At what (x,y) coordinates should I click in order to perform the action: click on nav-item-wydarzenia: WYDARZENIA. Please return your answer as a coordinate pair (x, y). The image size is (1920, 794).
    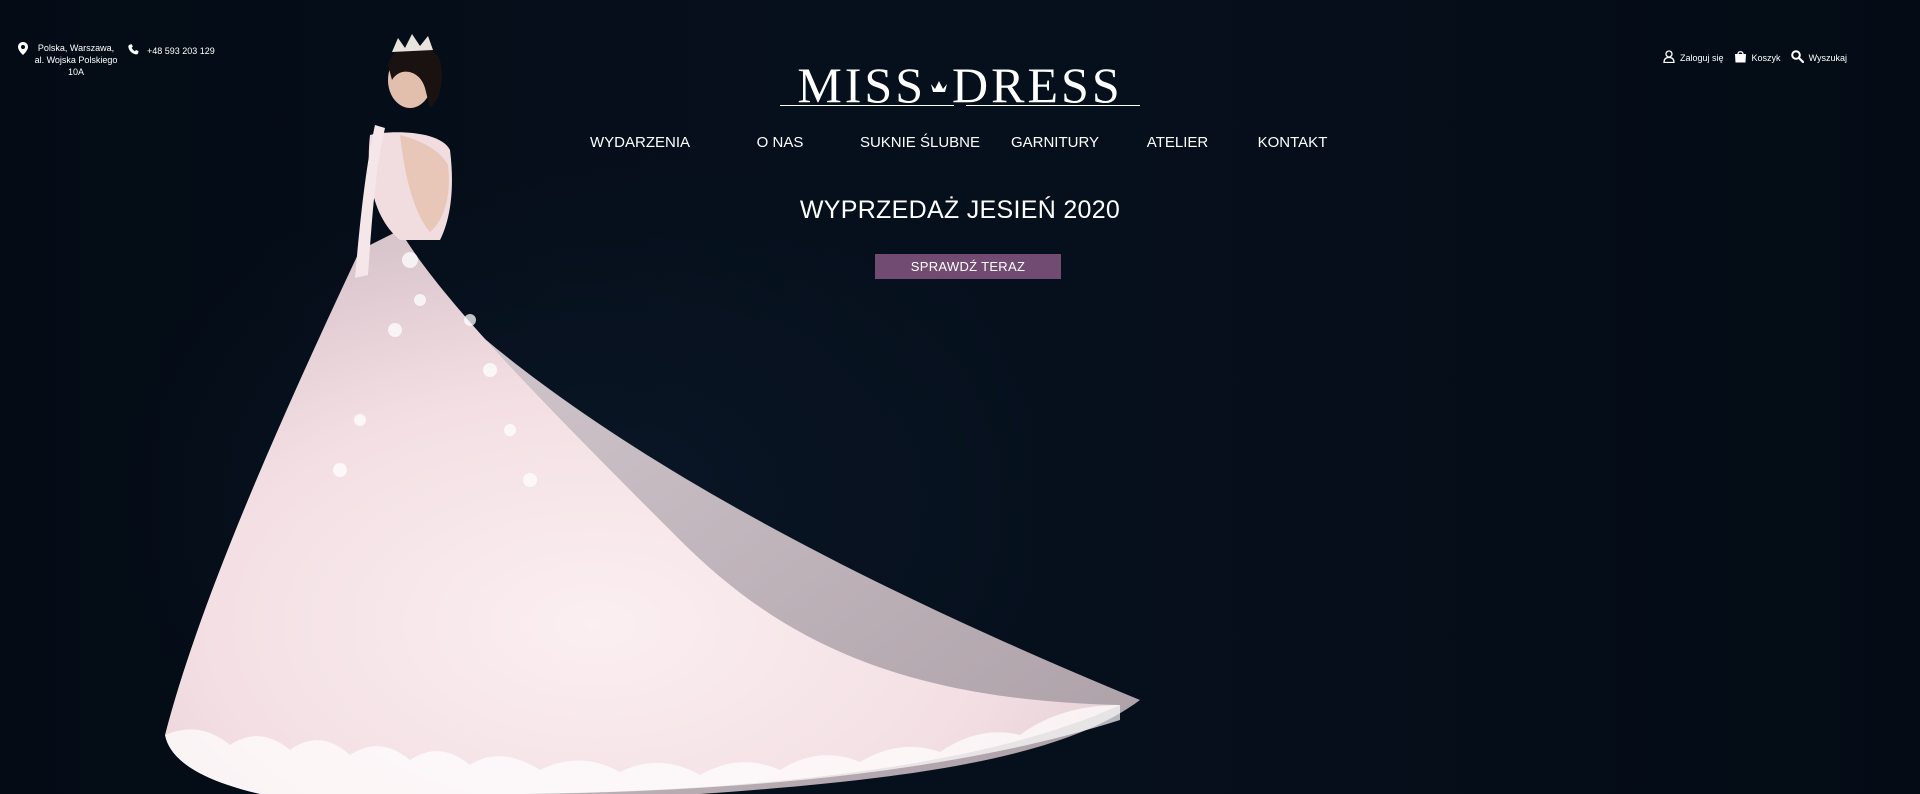
    Looking at the image, I should click on (640, 142).